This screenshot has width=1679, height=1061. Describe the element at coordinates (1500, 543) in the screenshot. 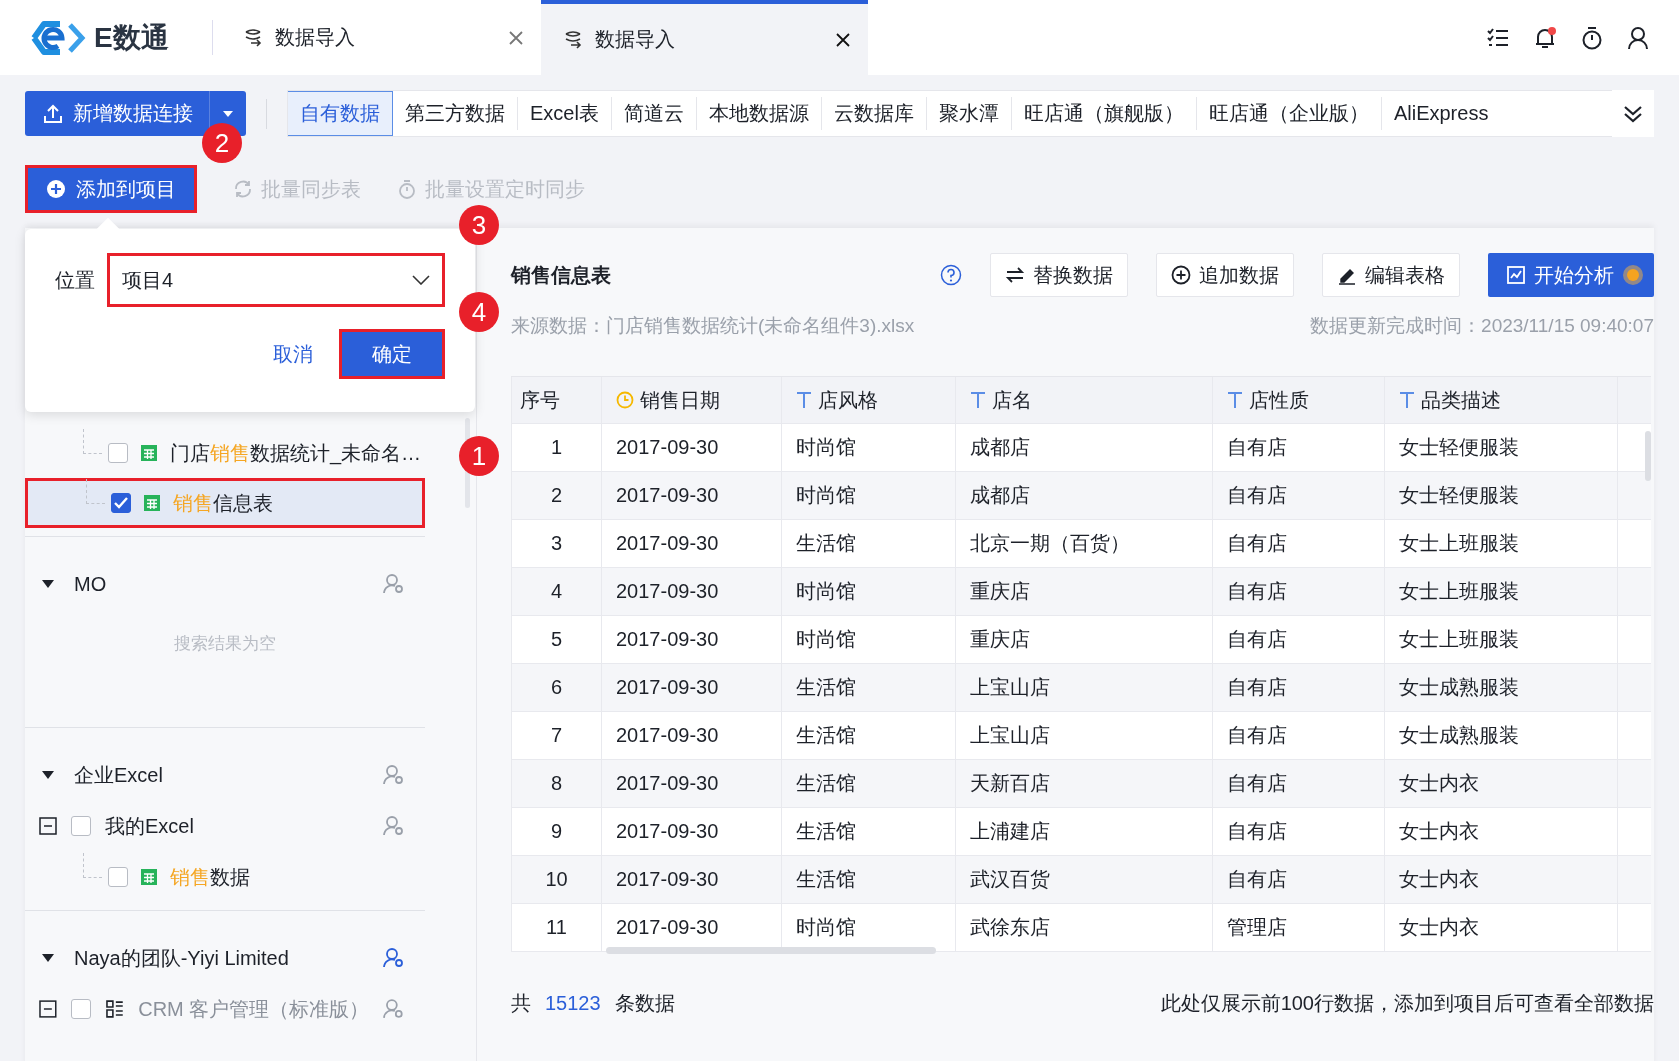

I see `table-cell: 女士上班服装` at that location.